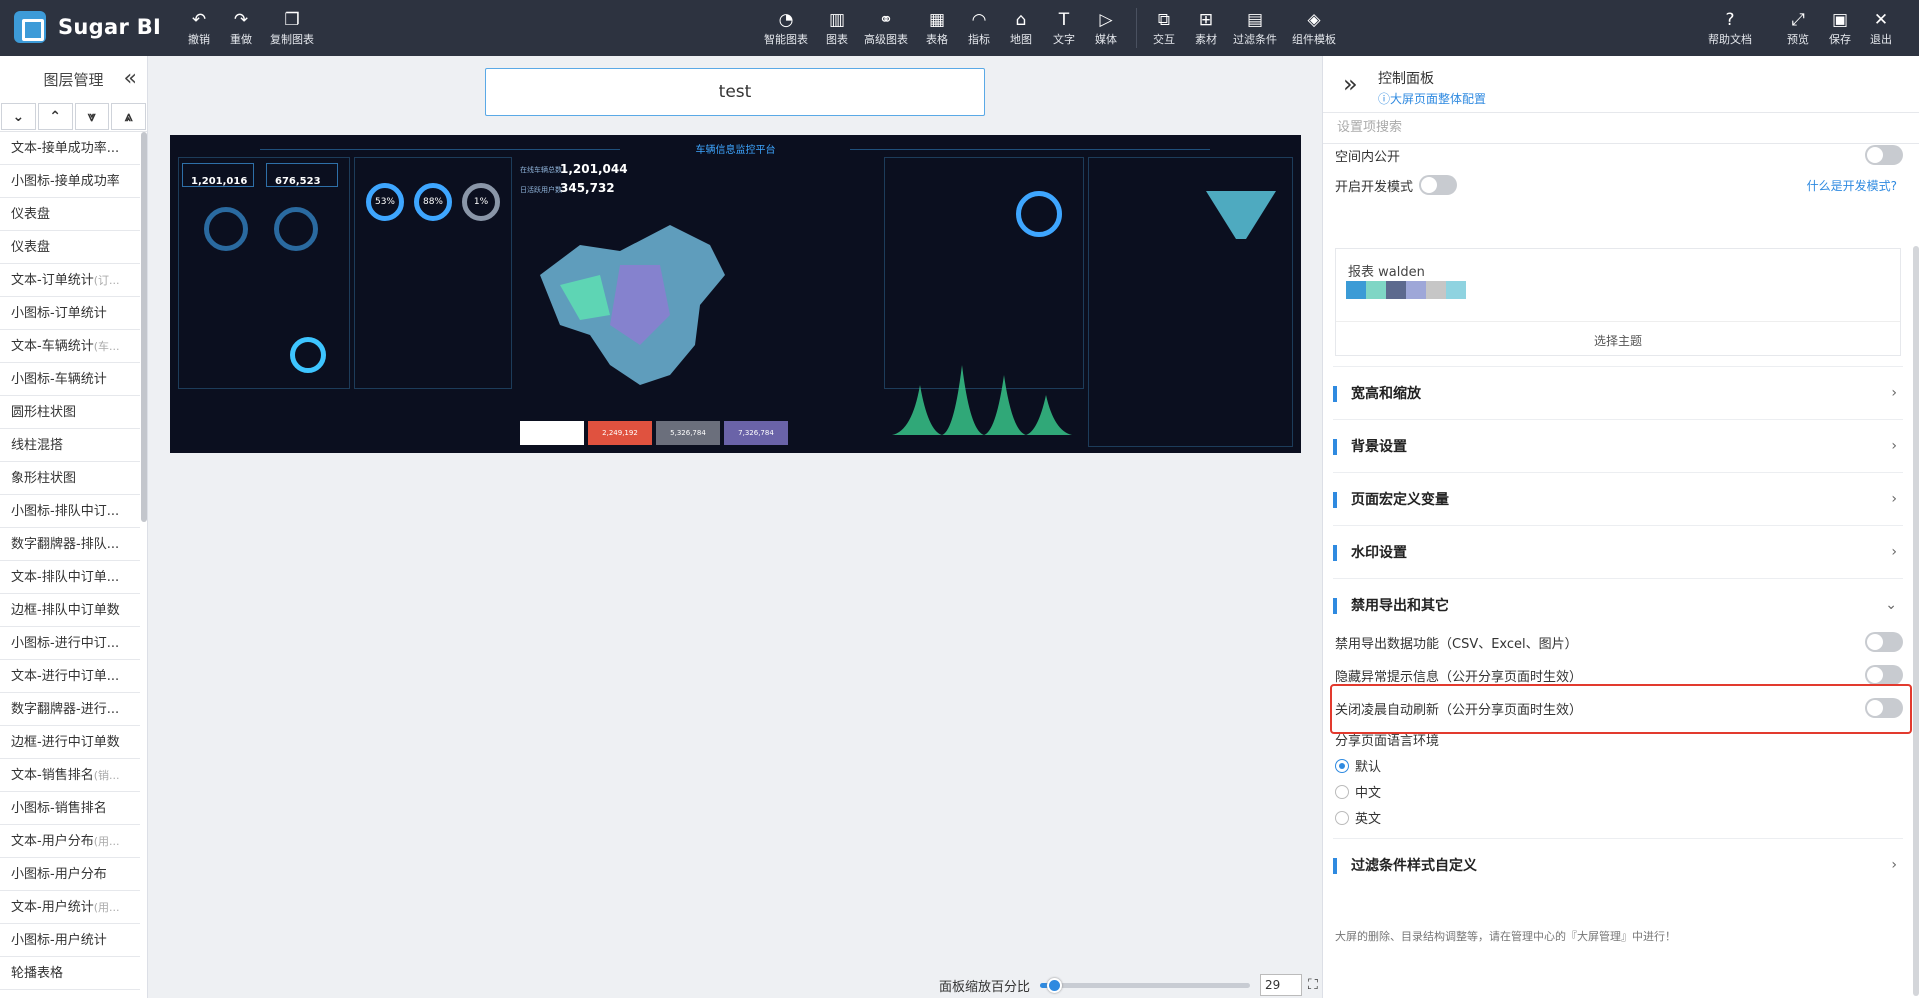 The width and height of the screenshot is (1919, 998). Describe the element at coordinates (1255, 20) in the screenshot. I see `filter-icon: ▤` at that location.